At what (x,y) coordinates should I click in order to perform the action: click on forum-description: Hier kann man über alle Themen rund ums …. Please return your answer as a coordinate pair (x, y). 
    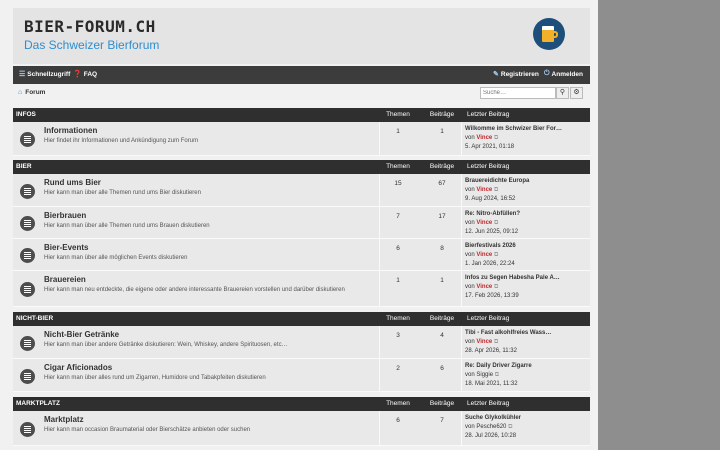
    Looking at the image, I should click on (127, 226).